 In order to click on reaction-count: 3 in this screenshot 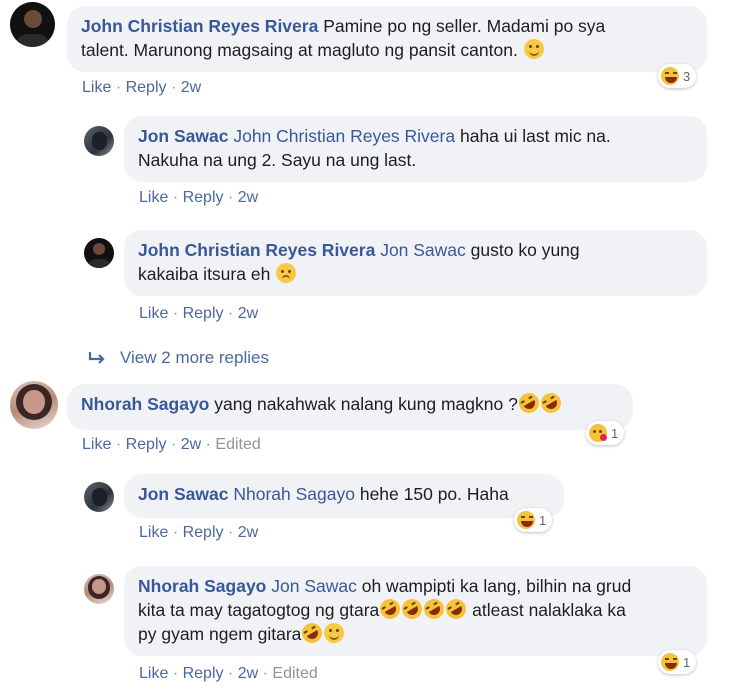, I will do `click(687, 76)`.